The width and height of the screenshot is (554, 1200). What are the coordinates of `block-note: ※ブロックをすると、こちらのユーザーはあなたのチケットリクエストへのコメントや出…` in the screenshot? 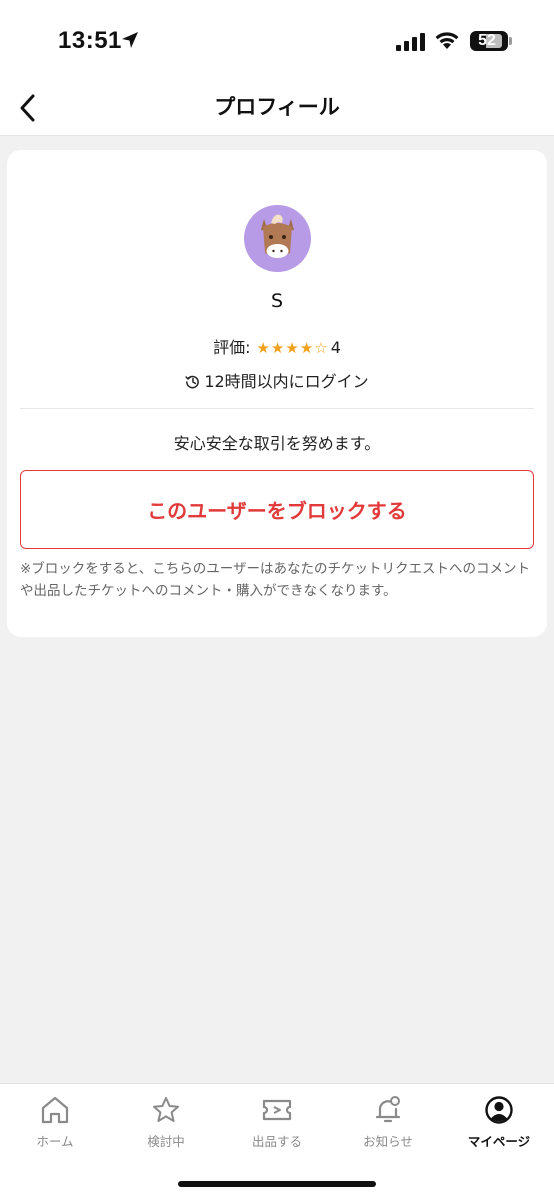 It's located at (275, 580).